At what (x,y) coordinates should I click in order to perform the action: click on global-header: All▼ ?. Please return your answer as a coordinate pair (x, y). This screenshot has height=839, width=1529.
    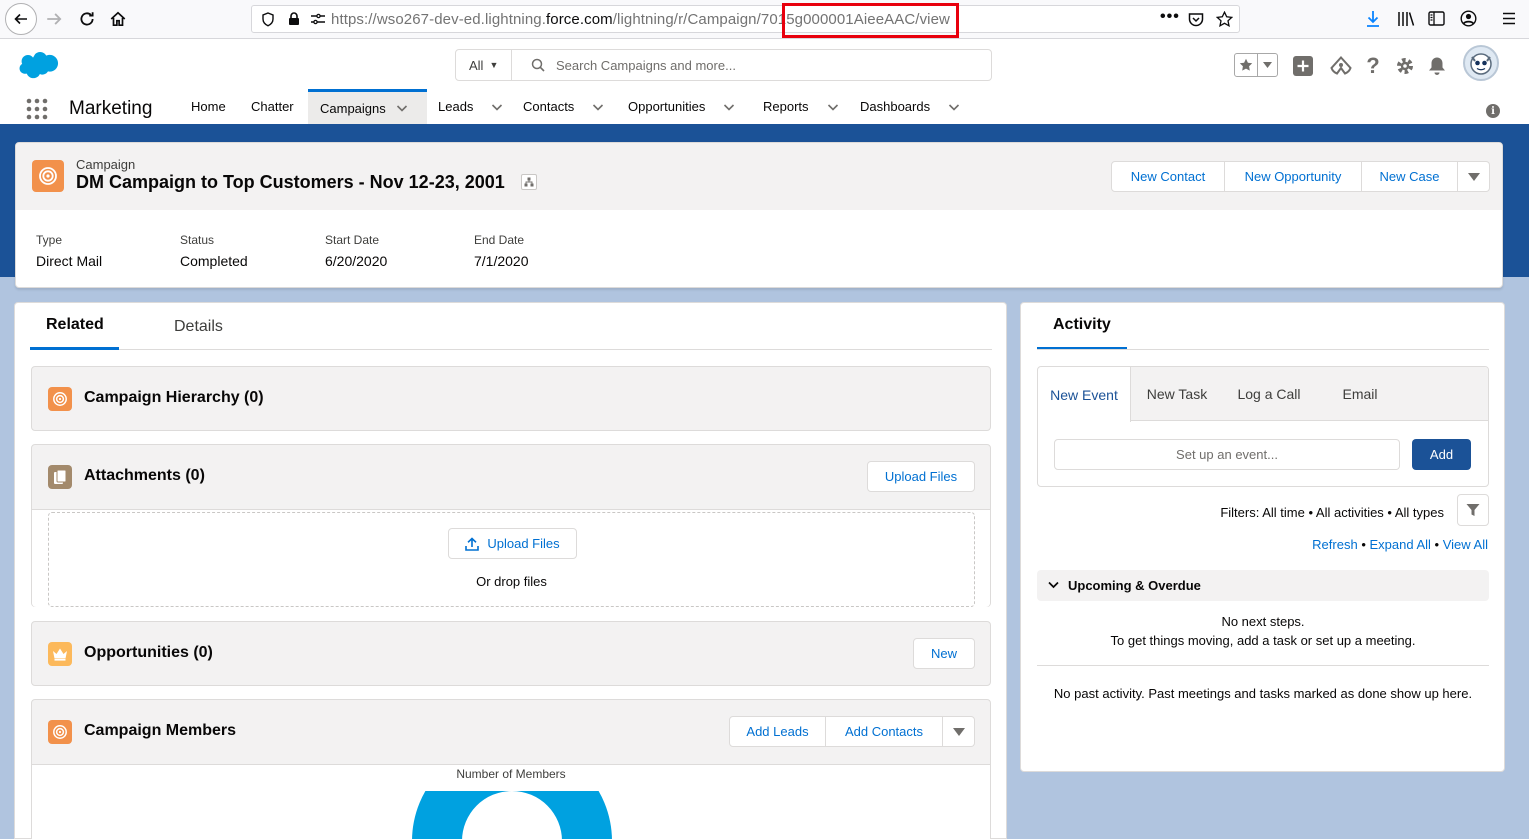
    Looking at the image, I should click on (764, 64).